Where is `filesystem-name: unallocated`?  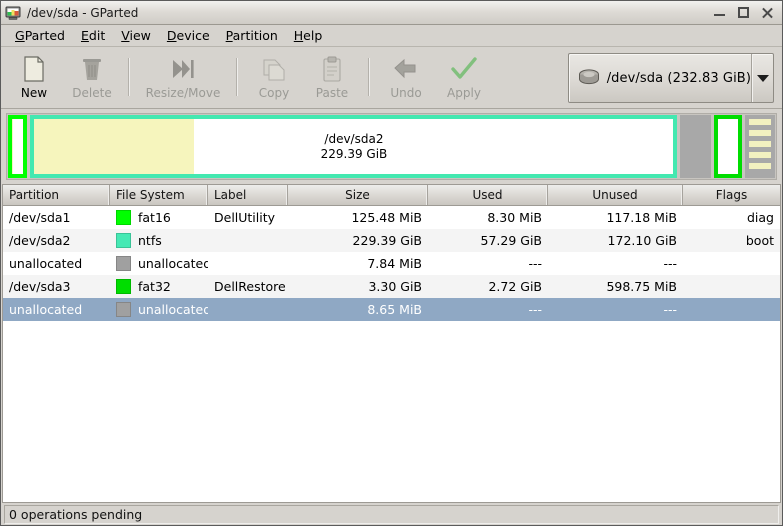 filesystem-name: unallocated is located at coordinates (173, 263).